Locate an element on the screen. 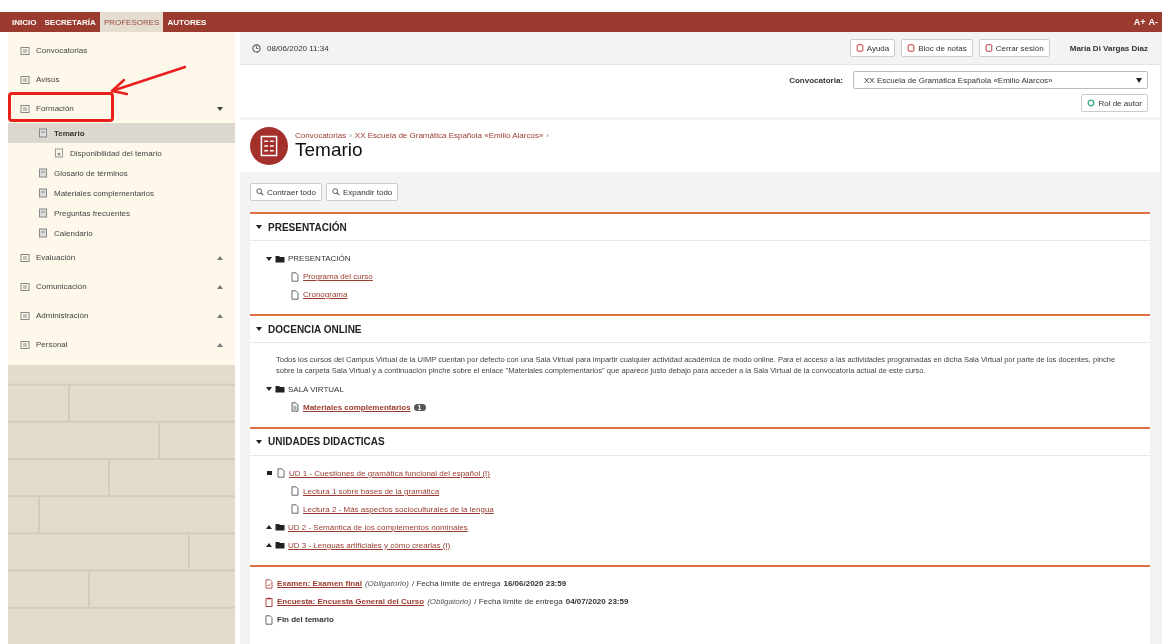 This screenshot has height=644, width=1162. nav-tab: AUTORES is located at coordinates (187, 22).